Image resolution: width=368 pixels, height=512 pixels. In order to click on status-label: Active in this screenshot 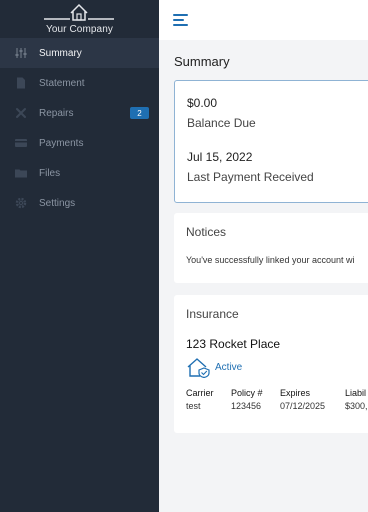, I will do `click(229, 367)`.